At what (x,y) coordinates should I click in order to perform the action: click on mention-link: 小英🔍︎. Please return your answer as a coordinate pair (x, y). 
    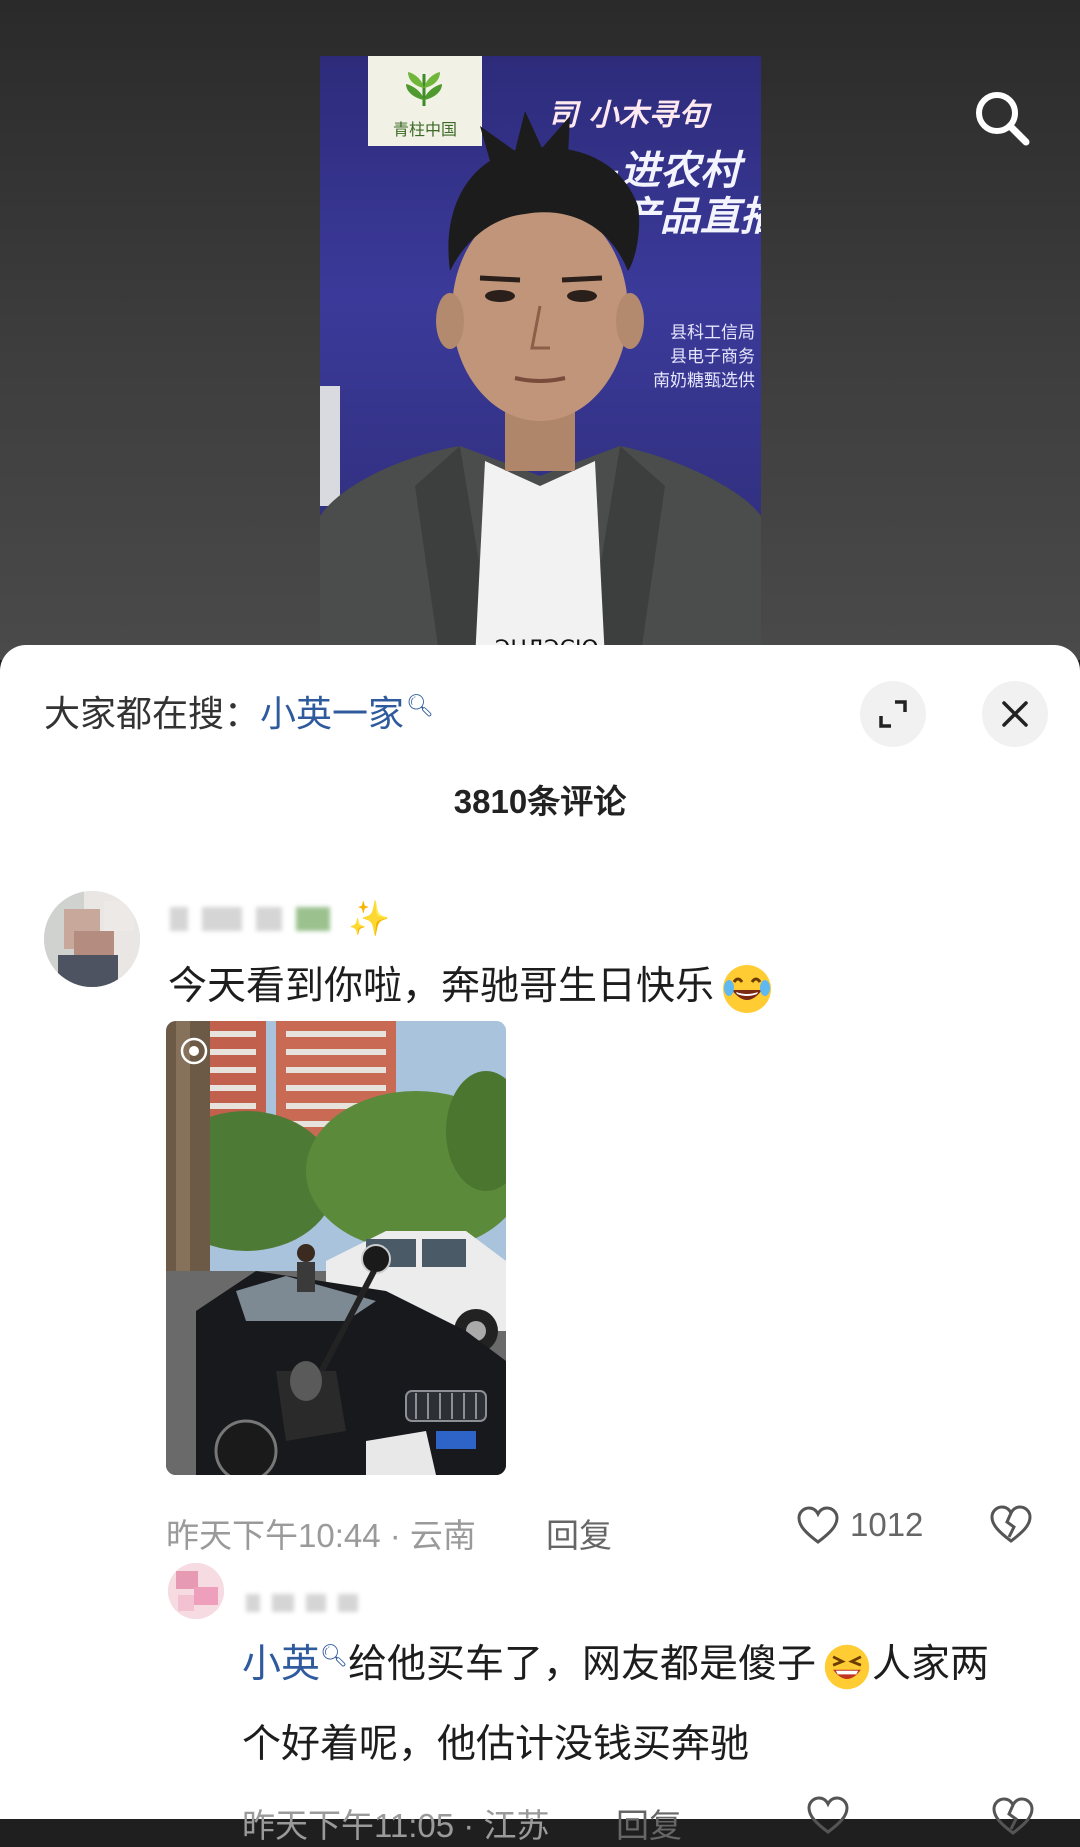
    Looking at the image, I should click on (295, 1664).